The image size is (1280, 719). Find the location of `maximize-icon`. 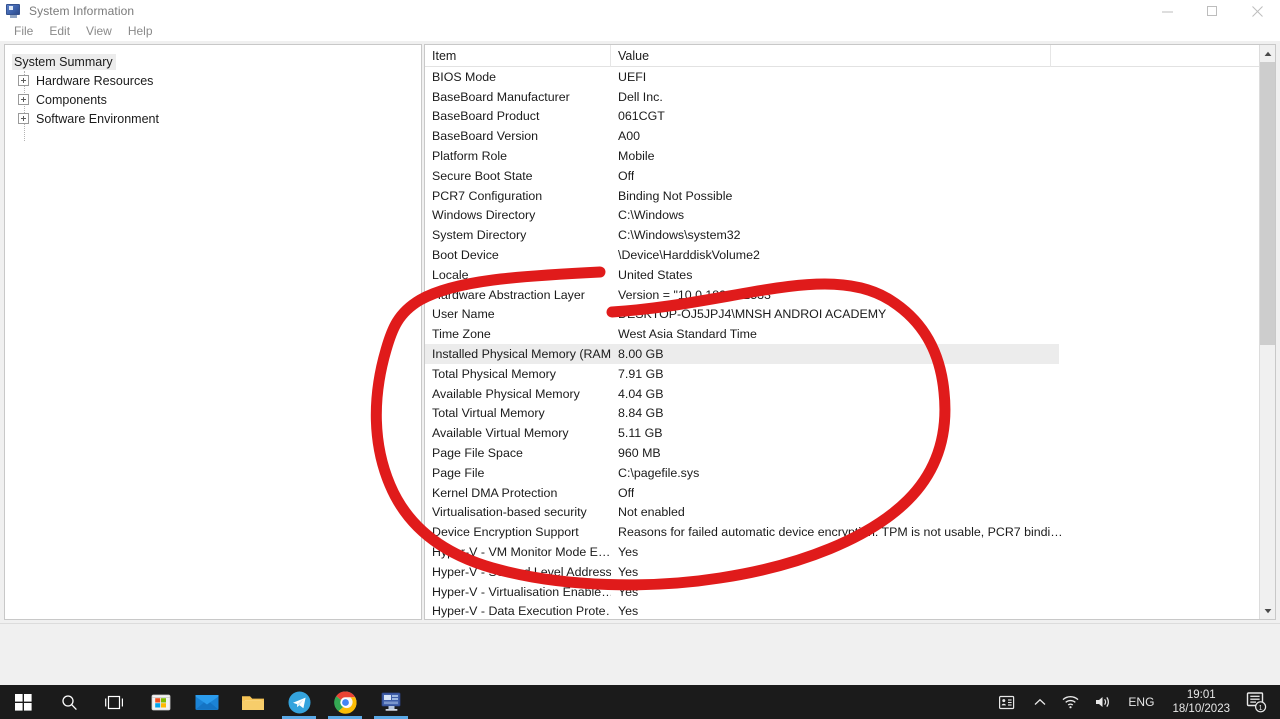

maximize-icon is located at coordinates (1212, 11).